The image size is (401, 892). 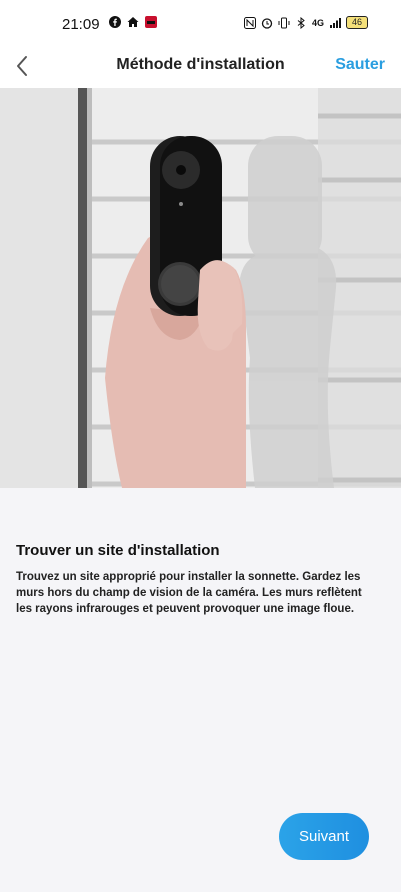 I want to click on skip-button: Sauter, so click(x=360, y=65).